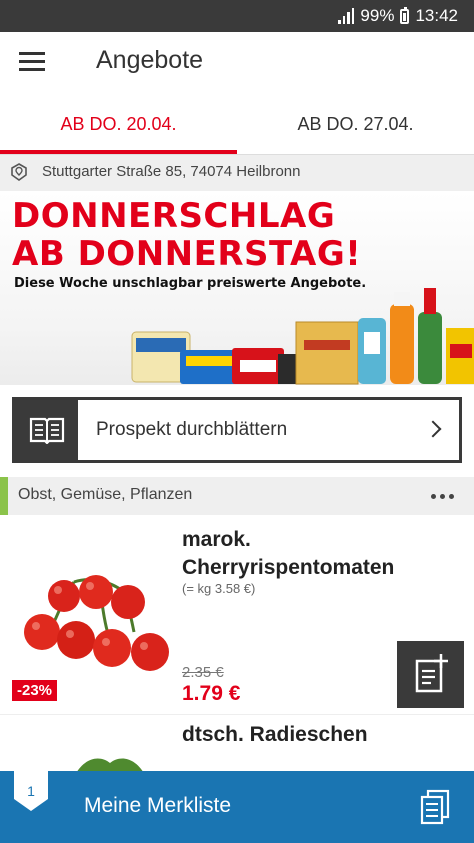 The width and height of the screenshot is (474, 843). I want to click on active-tab-indicator, so click(118, 152).